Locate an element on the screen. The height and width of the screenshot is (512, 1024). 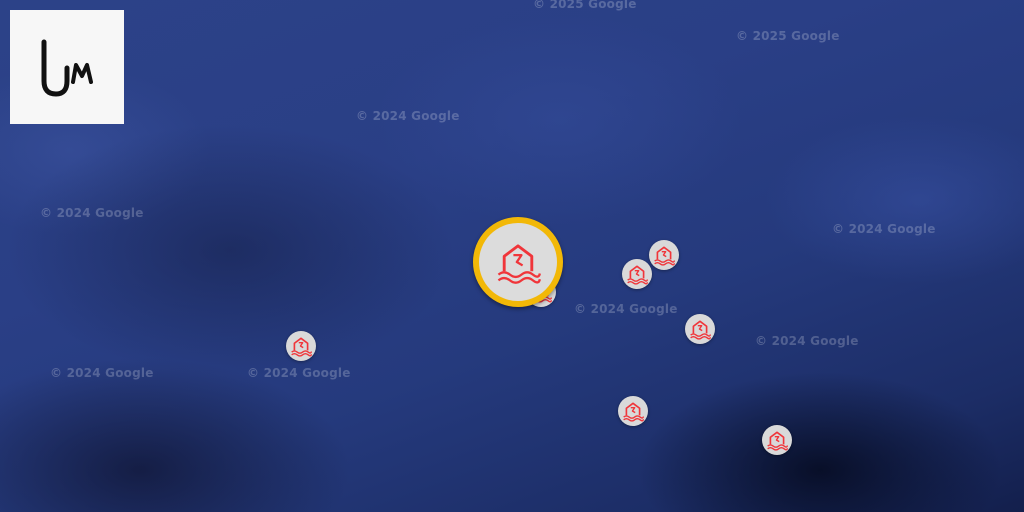
app-logo is located at coordinates (67, 67).